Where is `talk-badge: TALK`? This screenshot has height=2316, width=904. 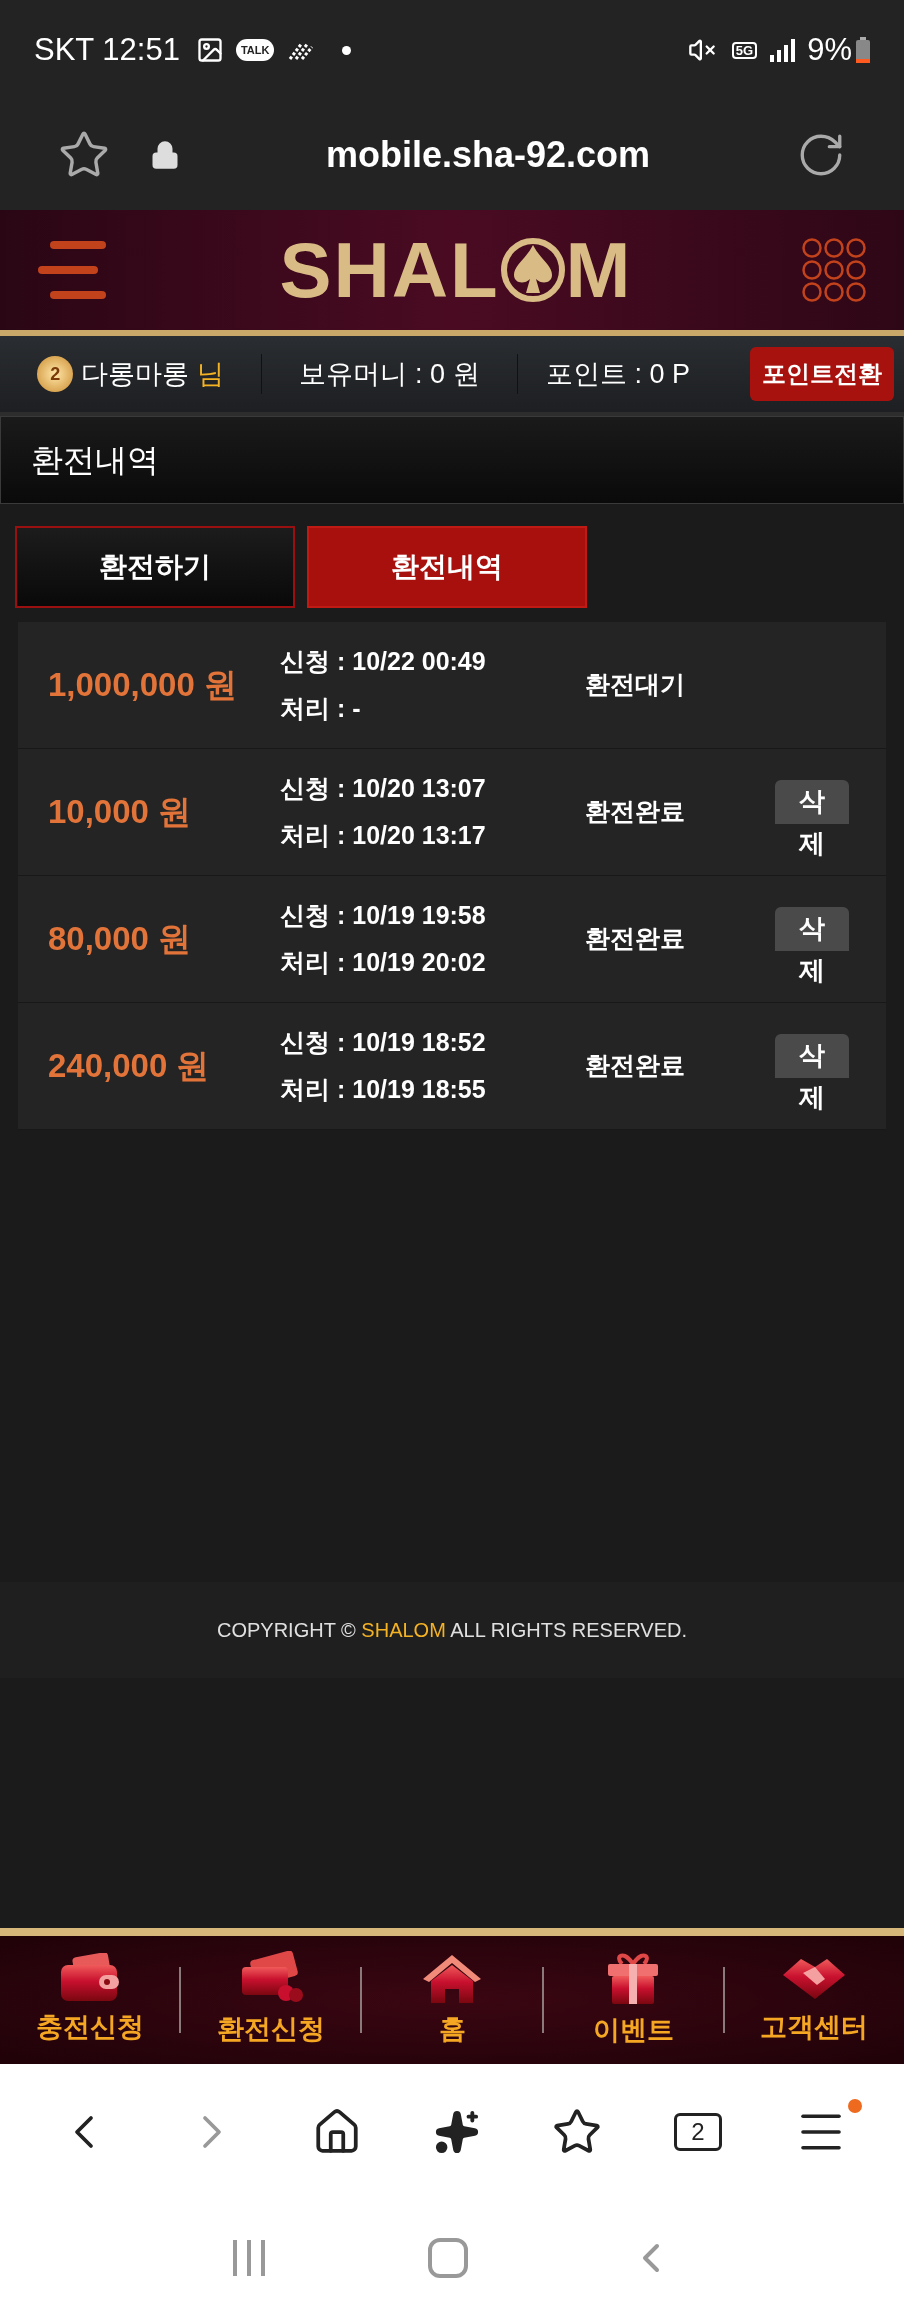 talk-badge: TALK is located at coordinates (255, 50).